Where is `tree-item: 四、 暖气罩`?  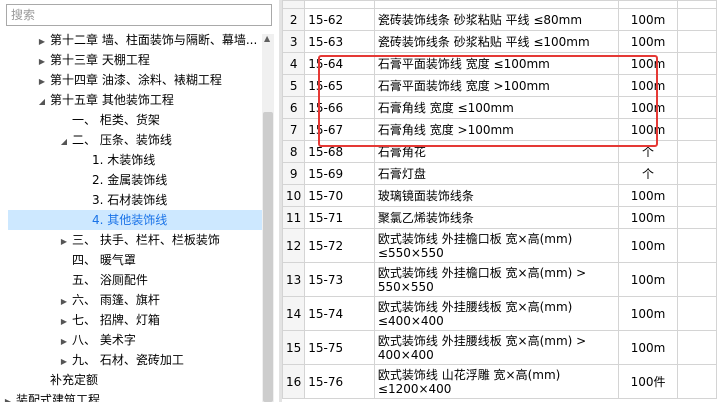 tree-item: 四、 暖气罩 is located at coordinates (131, 260).